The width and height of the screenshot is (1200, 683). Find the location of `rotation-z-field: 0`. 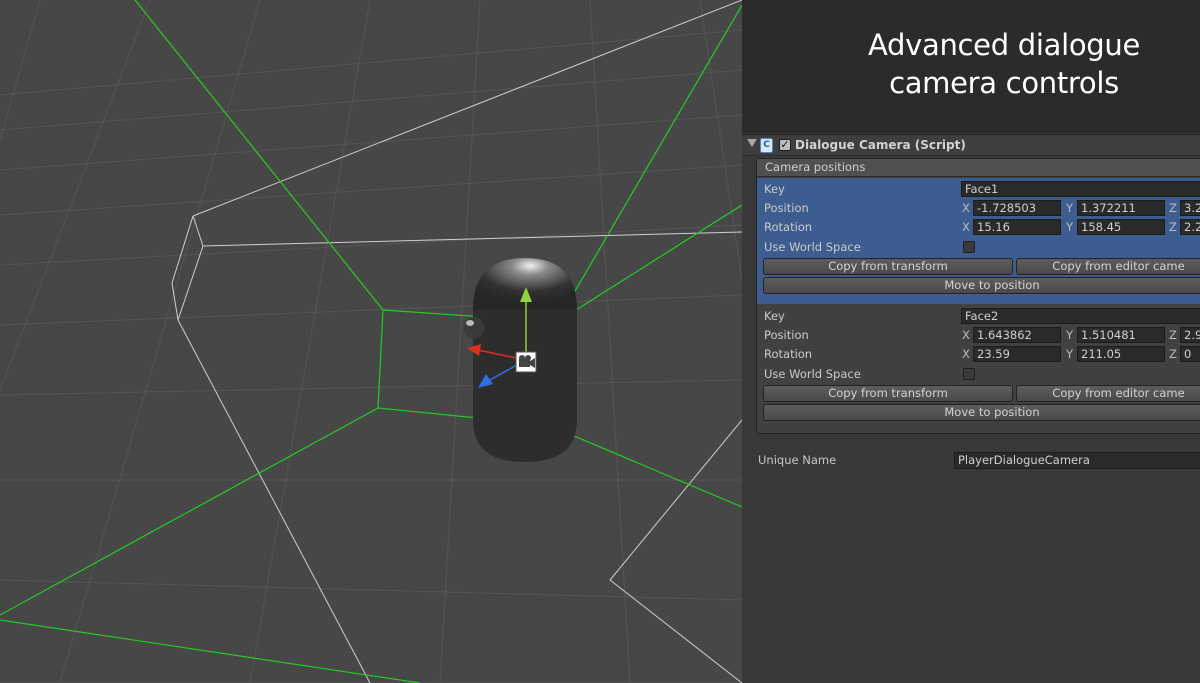

rotation-z-field: 0 is located at coordinates (1190, 354).